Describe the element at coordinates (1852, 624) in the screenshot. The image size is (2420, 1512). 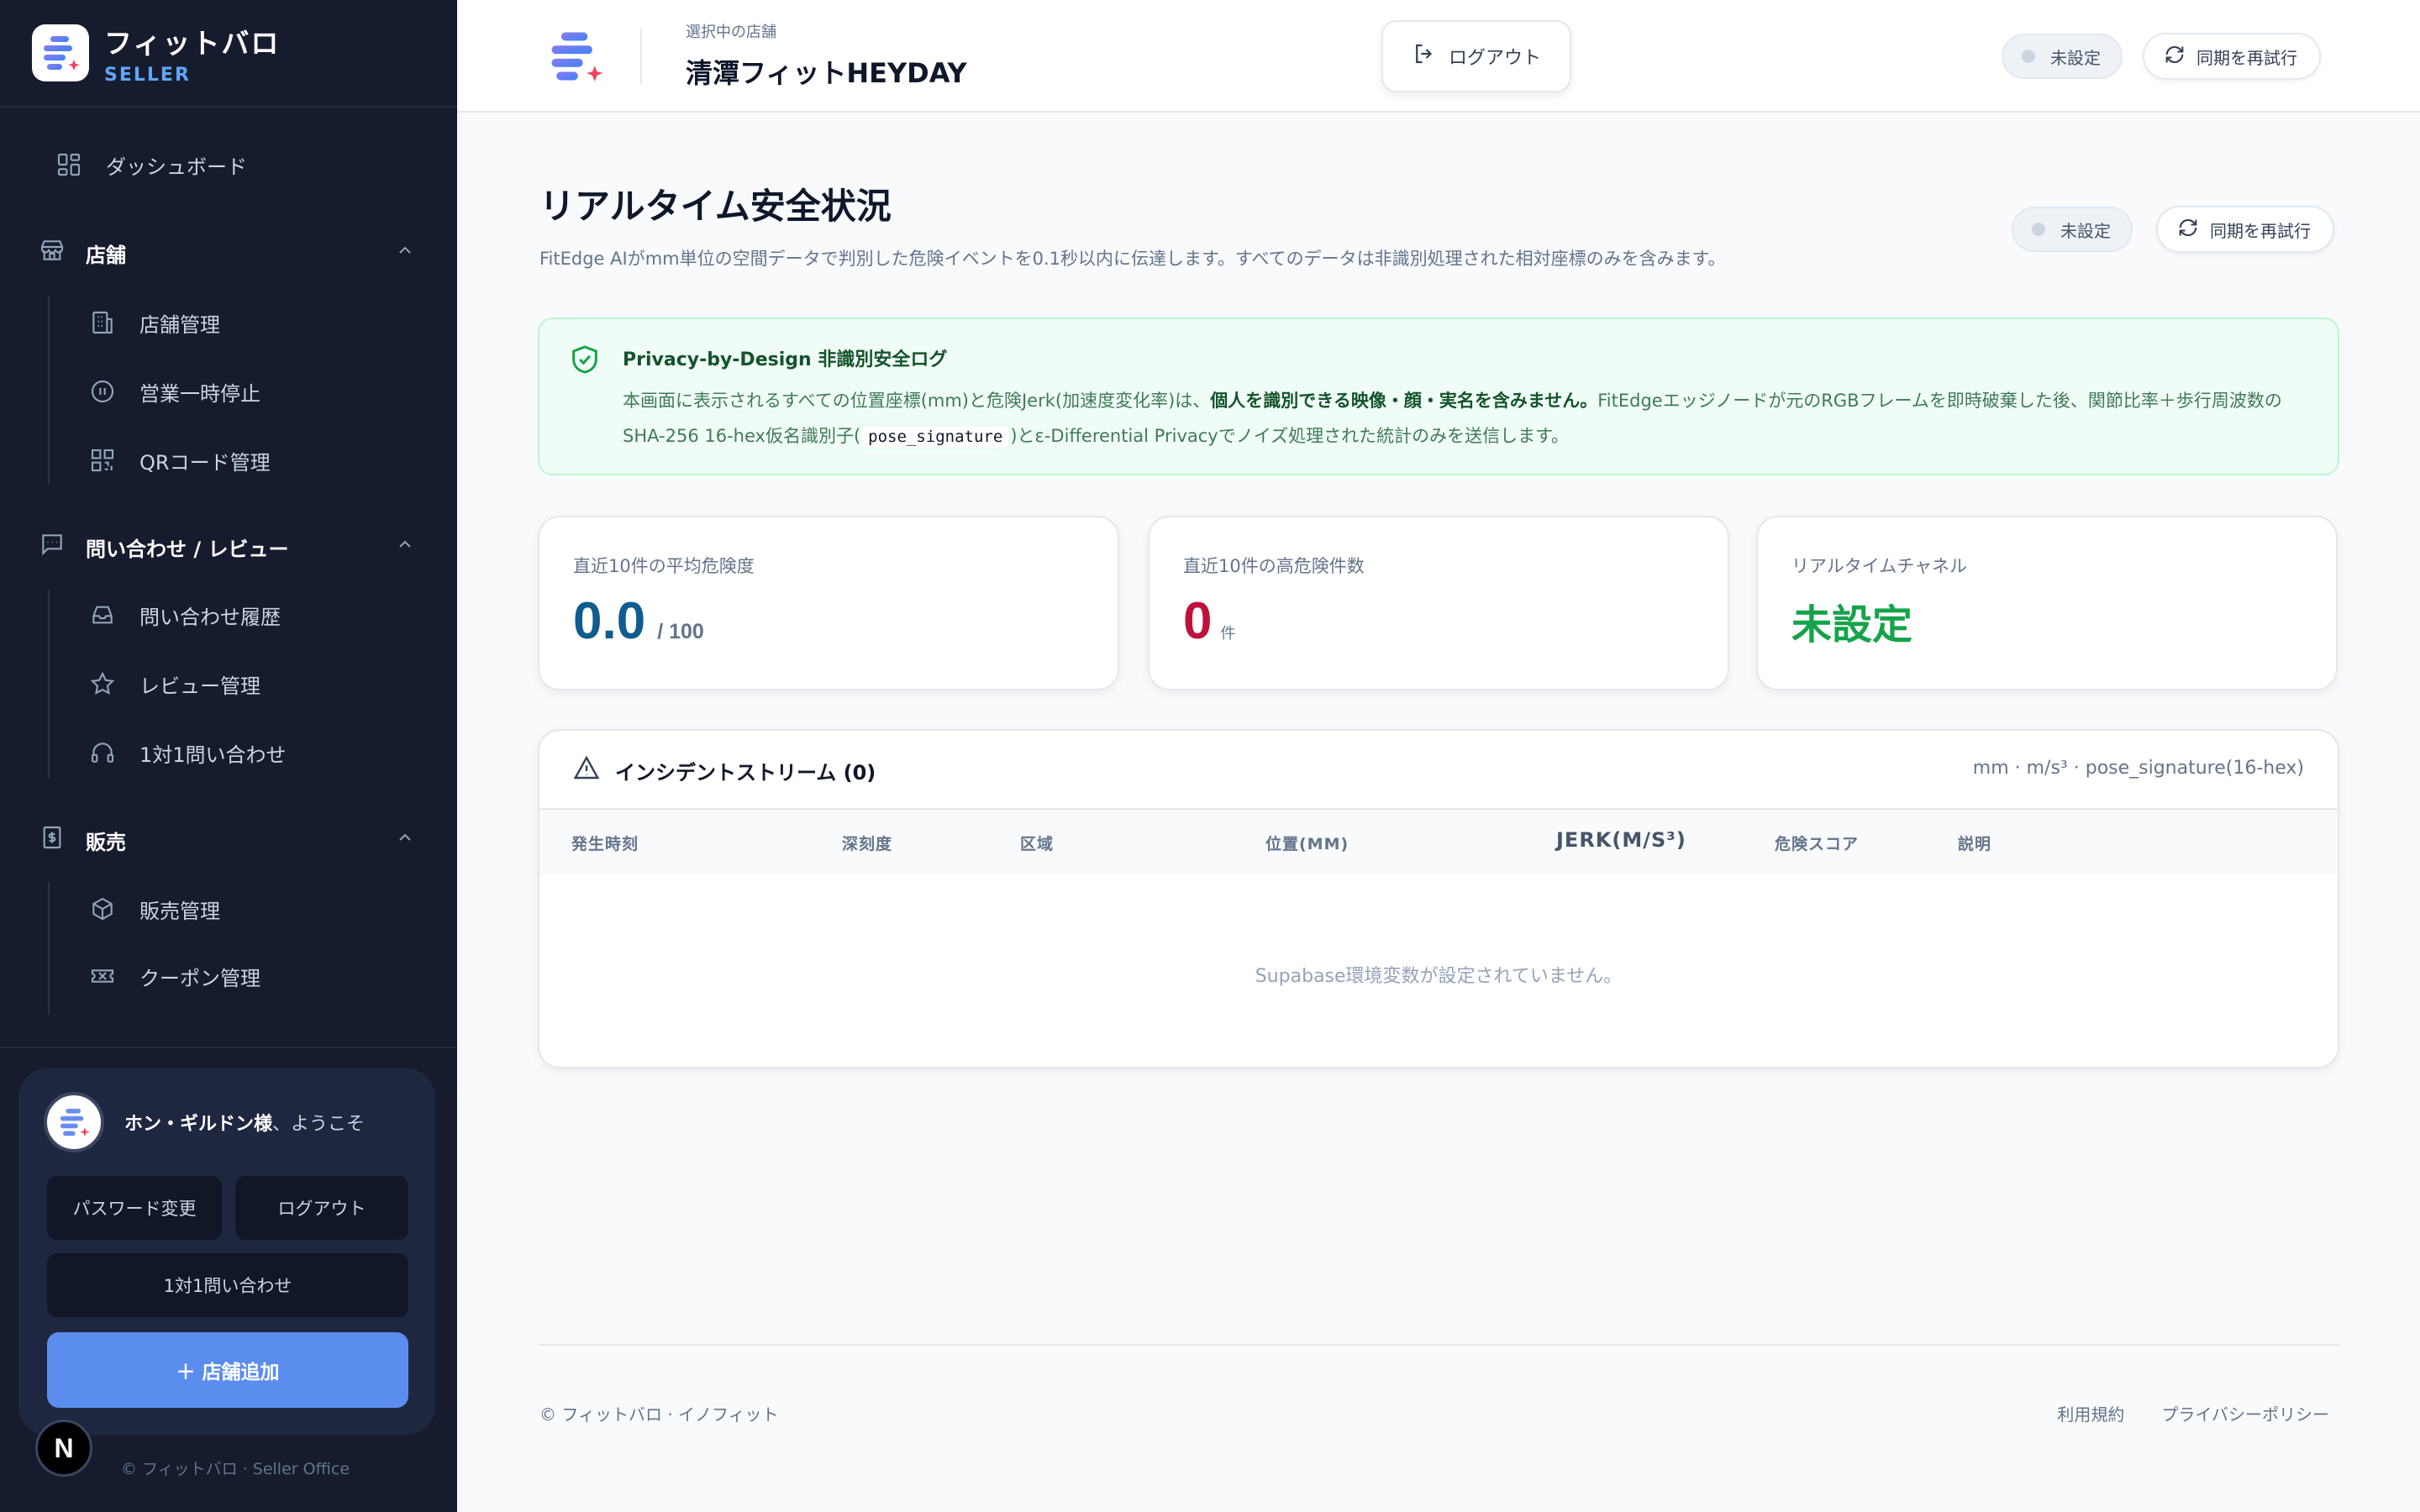
I see `kpi-channel-value: 未設定` at that location.